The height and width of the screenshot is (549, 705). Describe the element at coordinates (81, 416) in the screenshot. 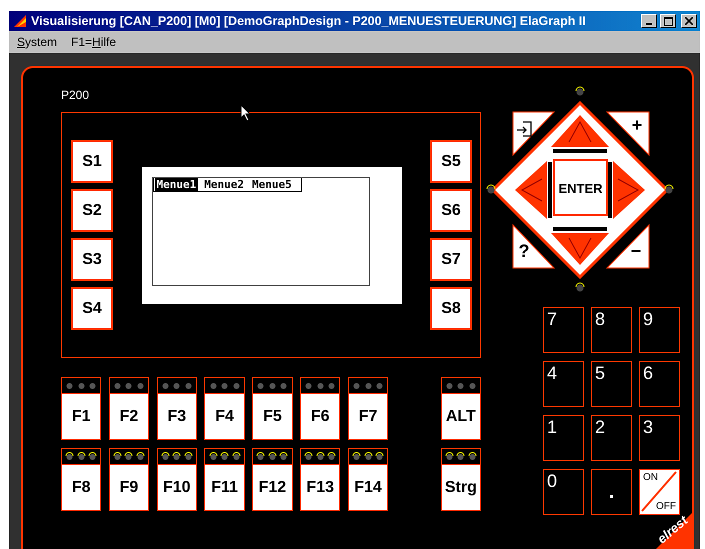

I see `function-key: F1` at that location.